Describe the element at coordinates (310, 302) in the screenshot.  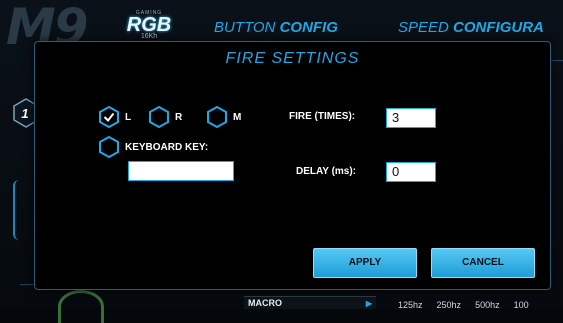
I see `macro-menu-item: MACRO ▶` at that location.